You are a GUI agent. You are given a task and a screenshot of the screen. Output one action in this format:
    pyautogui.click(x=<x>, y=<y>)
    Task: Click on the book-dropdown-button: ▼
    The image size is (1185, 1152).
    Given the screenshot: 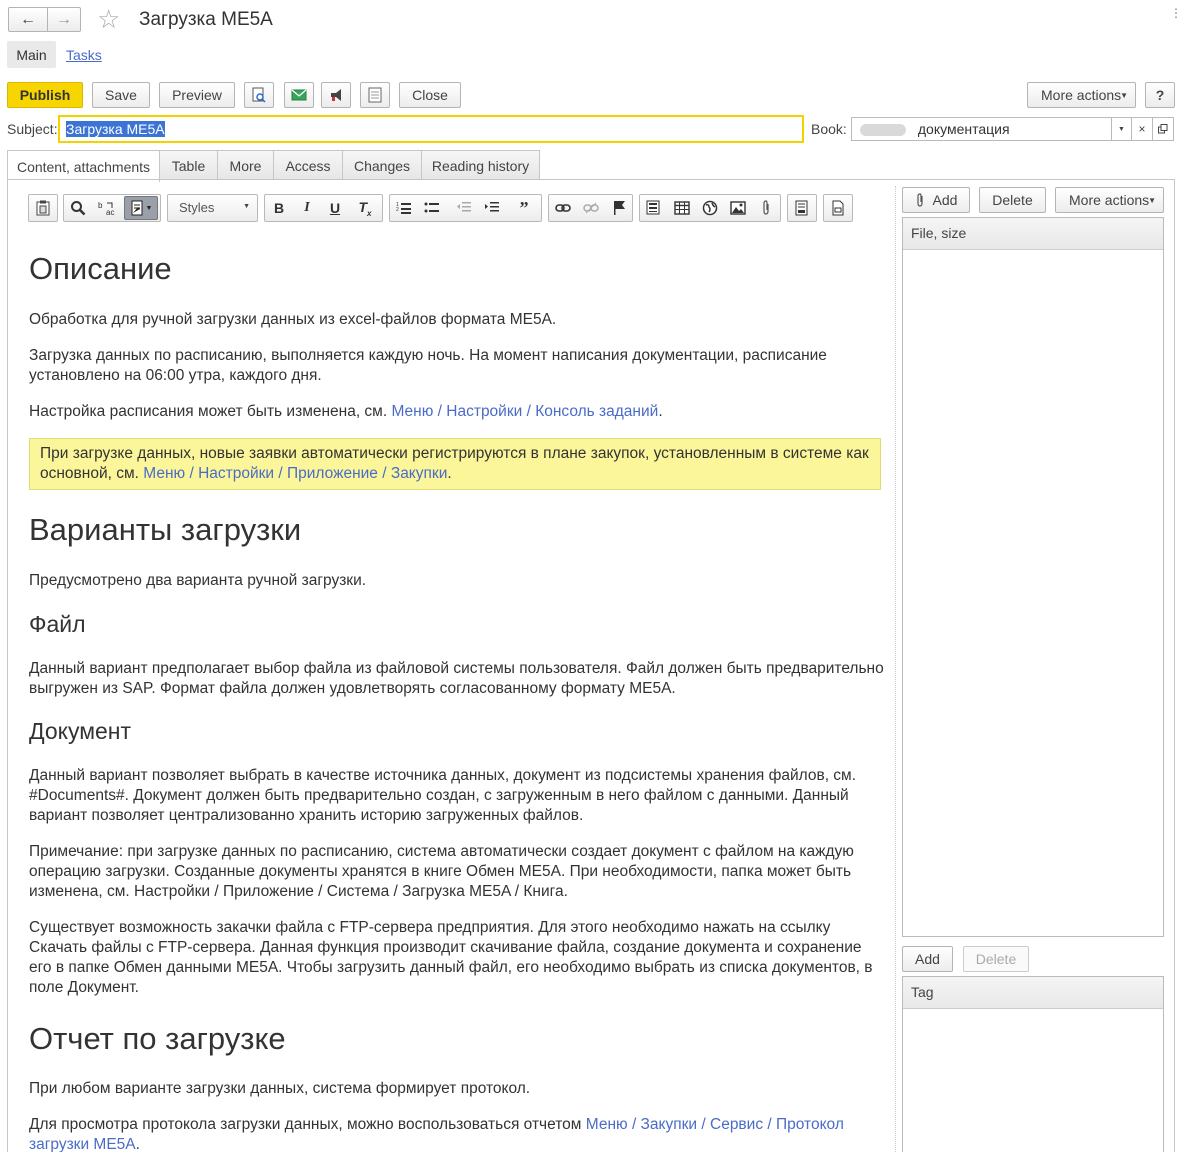 What is the action you would take?
    pyautogui.click(x=1121, y=129)
    